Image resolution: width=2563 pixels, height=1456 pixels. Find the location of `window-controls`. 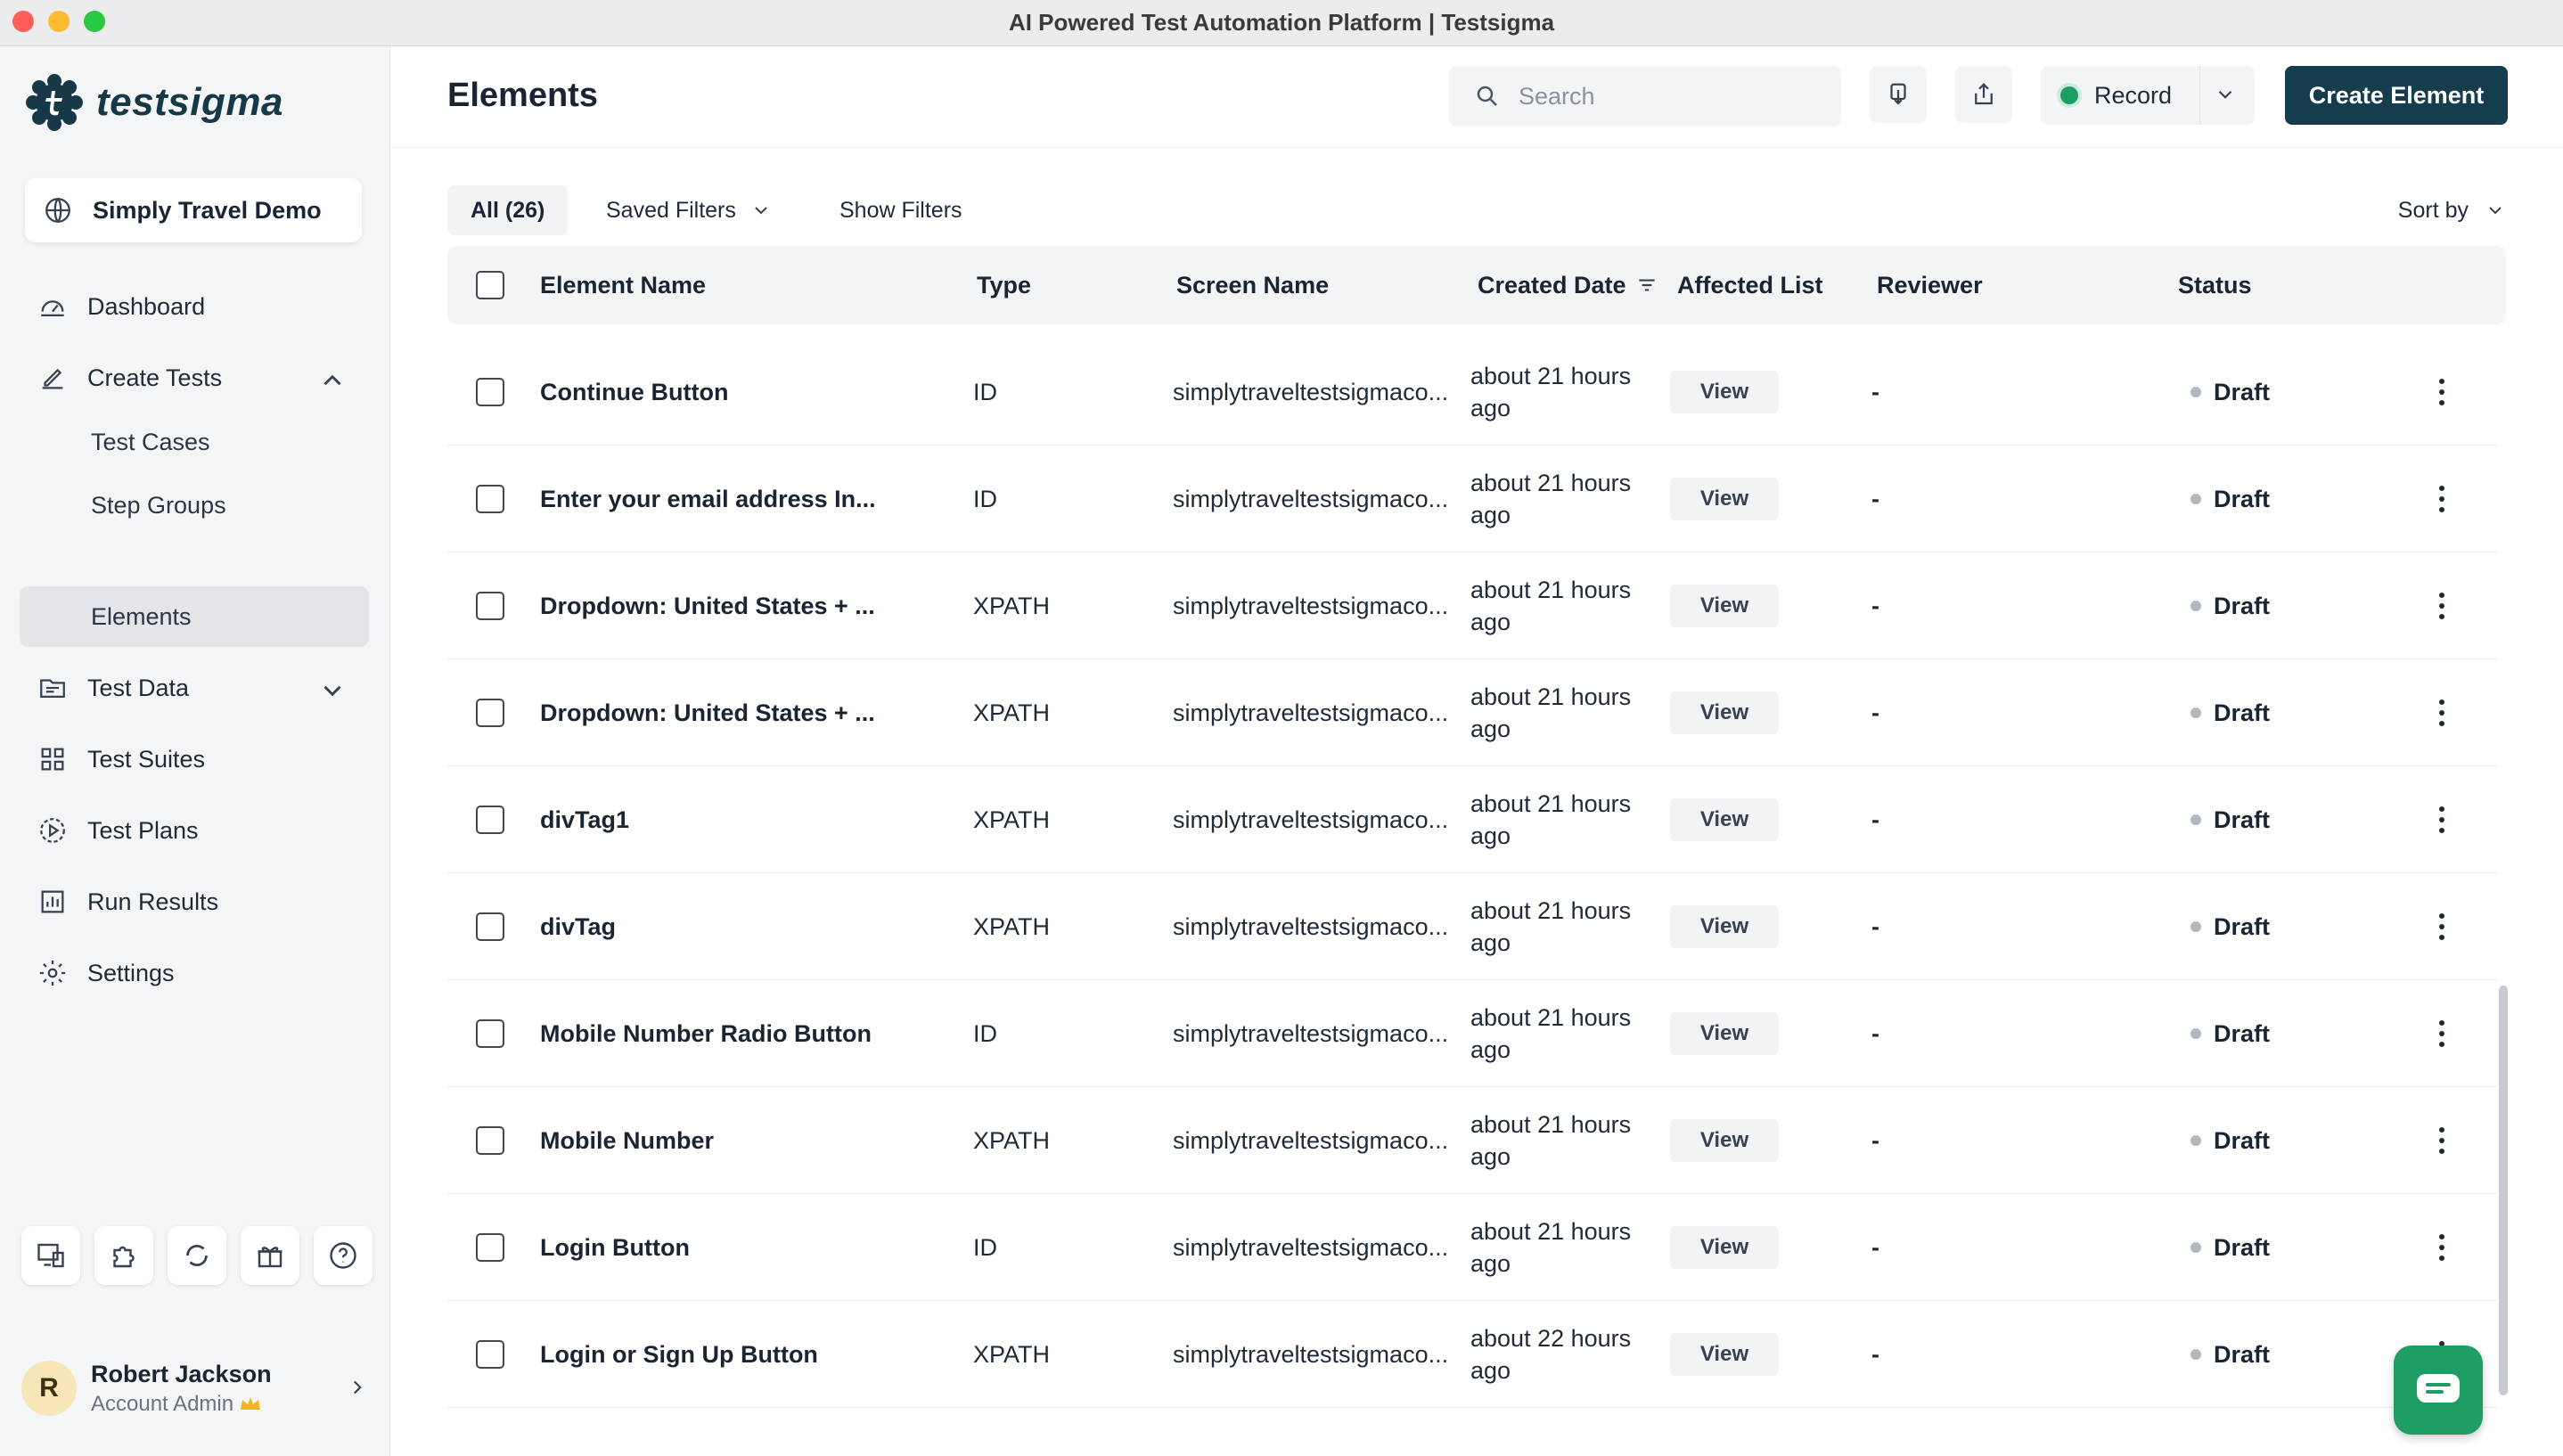

window-controls is located at coordinates (58, 21).